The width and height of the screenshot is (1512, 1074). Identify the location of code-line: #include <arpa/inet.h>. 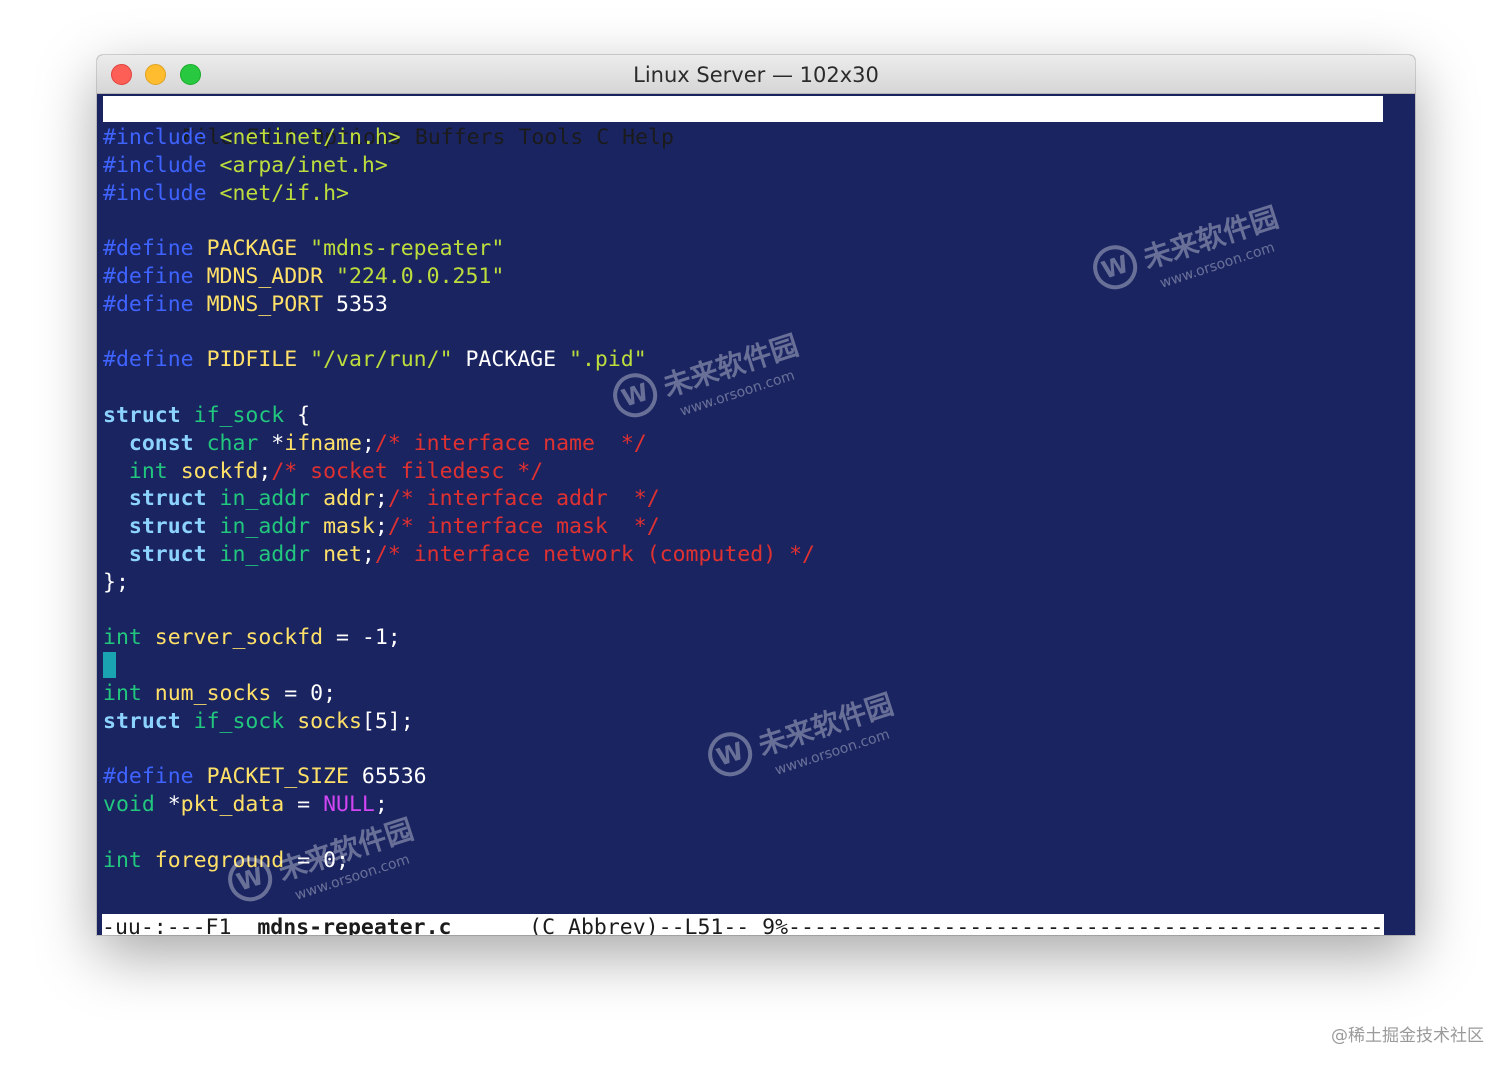
(459, 166).